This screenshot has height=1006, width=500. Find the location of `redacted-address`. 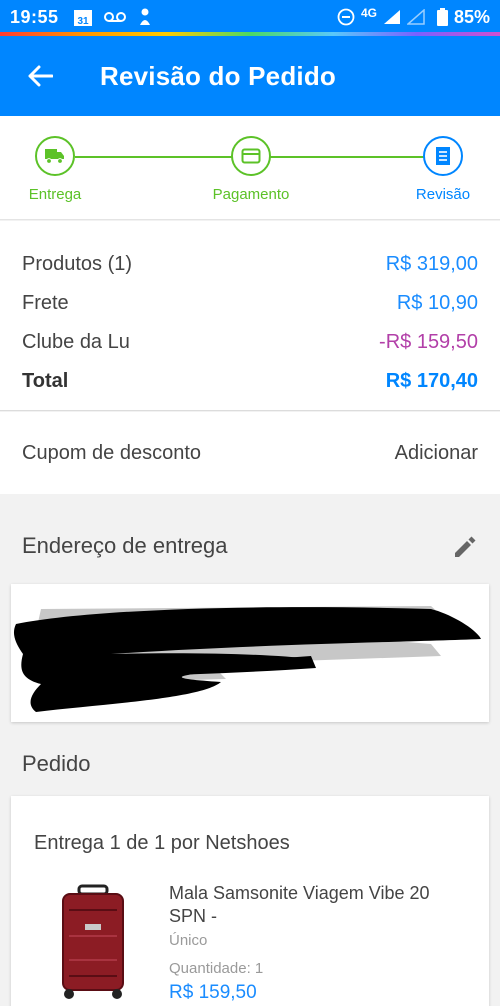

redacted-address is located at coordinates (247, 659).